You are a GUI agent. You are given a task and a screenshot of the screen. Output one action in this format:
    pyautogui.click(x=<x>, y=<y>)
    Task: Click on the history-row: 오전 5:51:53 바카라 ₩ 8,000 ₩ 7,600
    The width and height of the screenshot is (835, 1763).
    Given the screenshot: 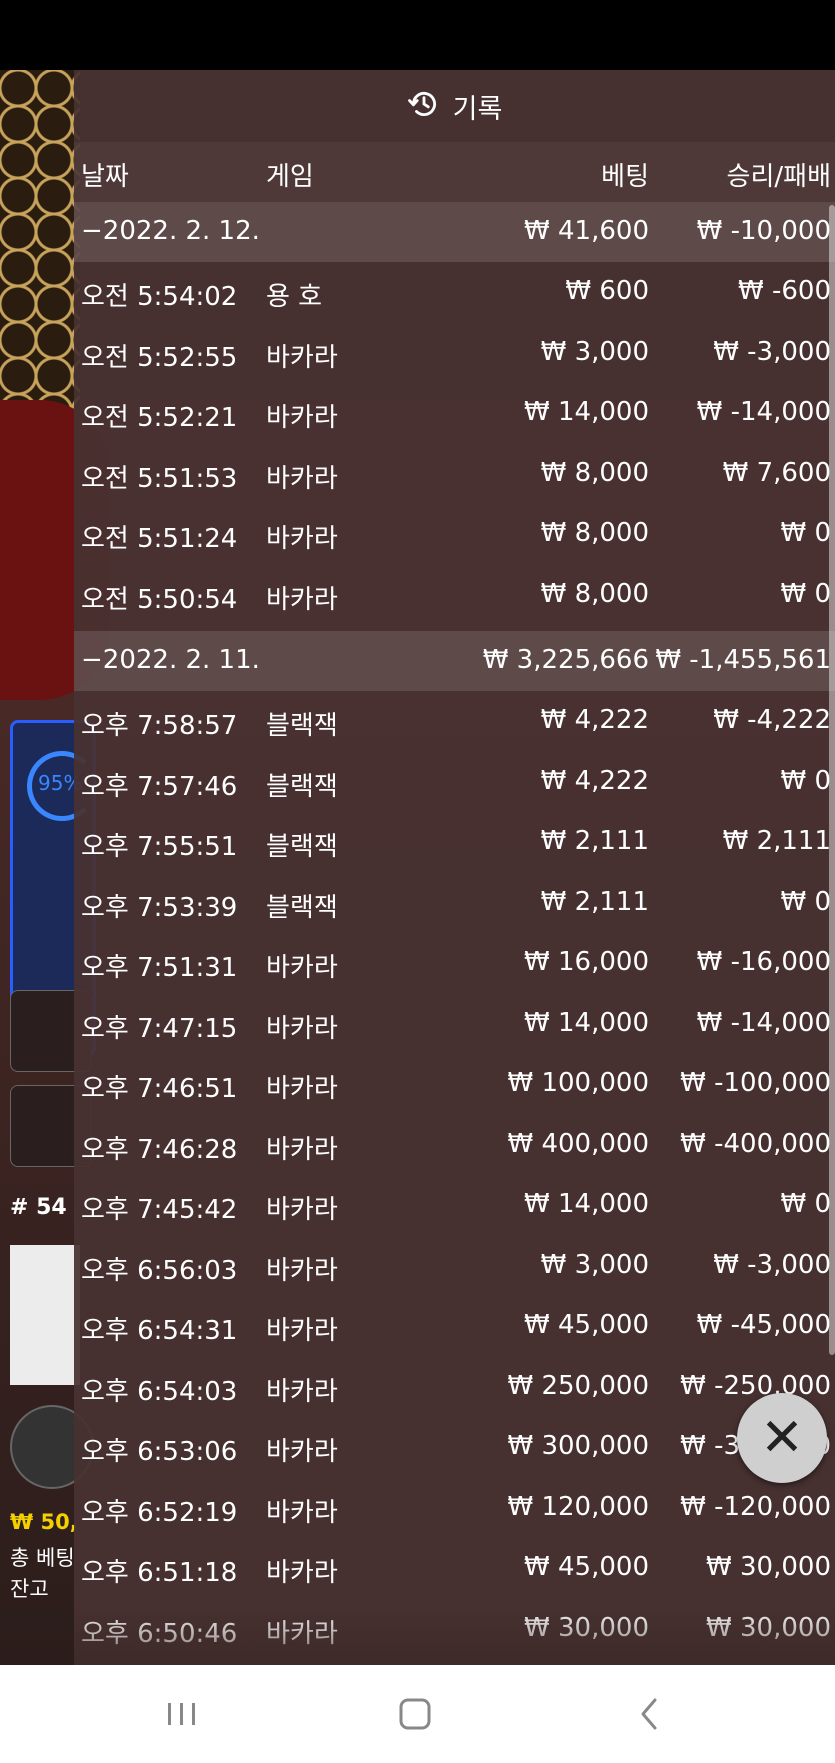 What is the action you would take?
    pyautogui.click(x=454, y=474)
    